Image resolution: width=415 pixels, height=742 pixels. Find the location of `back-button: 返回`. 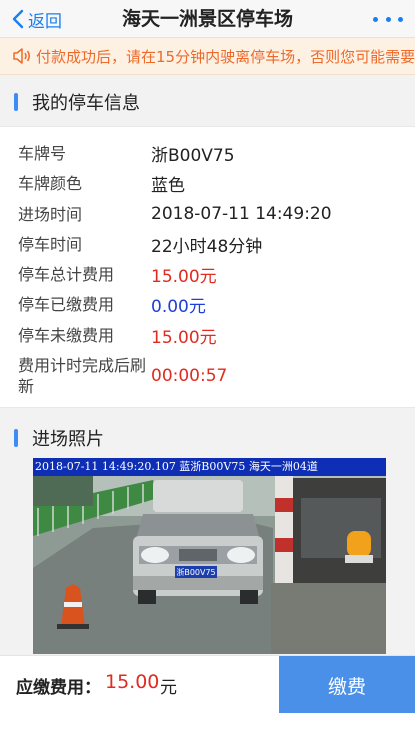

back-button: 返回 is located at coordinates (37, 19).